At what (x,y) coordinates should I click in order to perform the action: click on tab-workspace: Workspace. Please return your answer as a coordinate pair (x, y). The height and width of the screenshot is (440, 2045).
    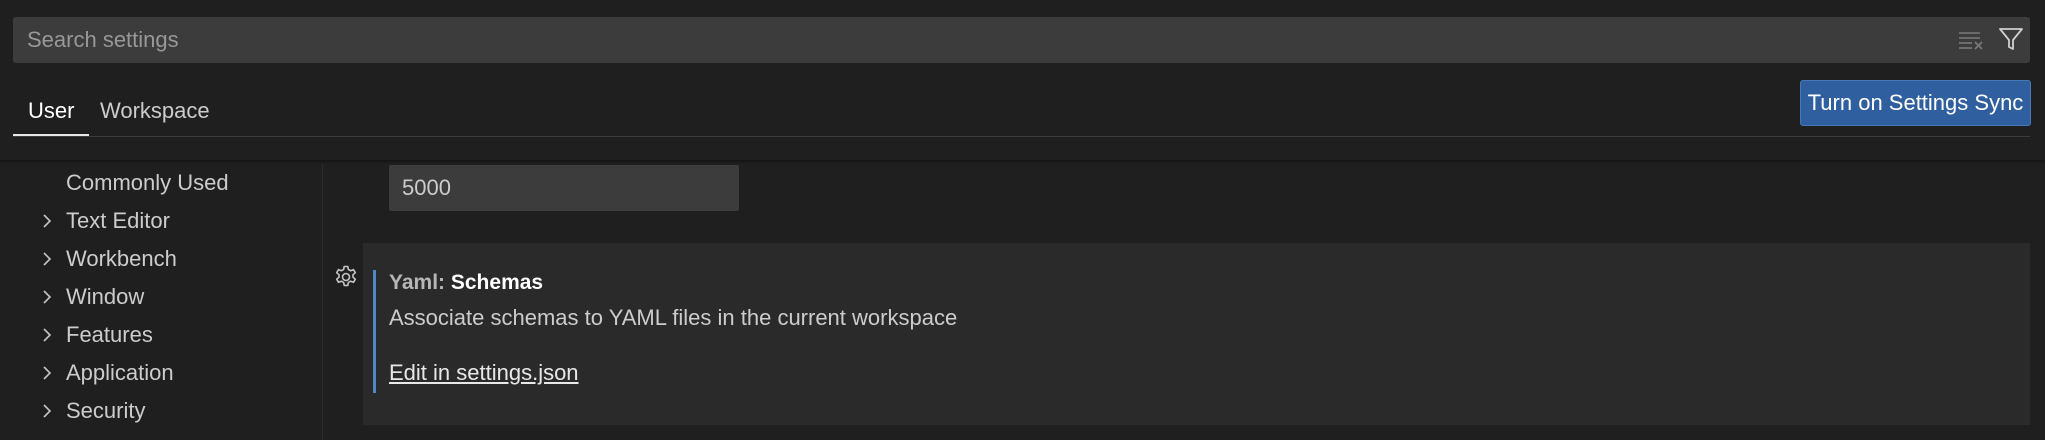
    Looking at the image, I should click on (155, 114).